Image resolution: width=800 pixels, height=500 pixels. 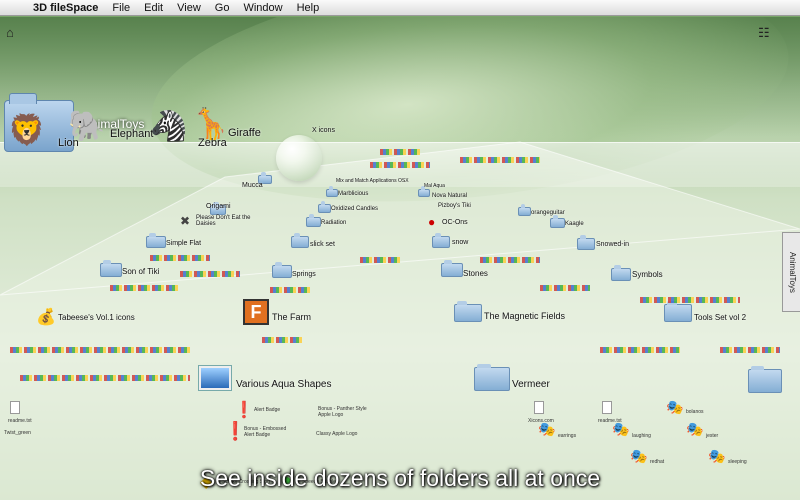 What do you see at coordinates (111, 268) in the screenshot?
I see `folder-son-of-tiki` at bounding box center [111, 268].